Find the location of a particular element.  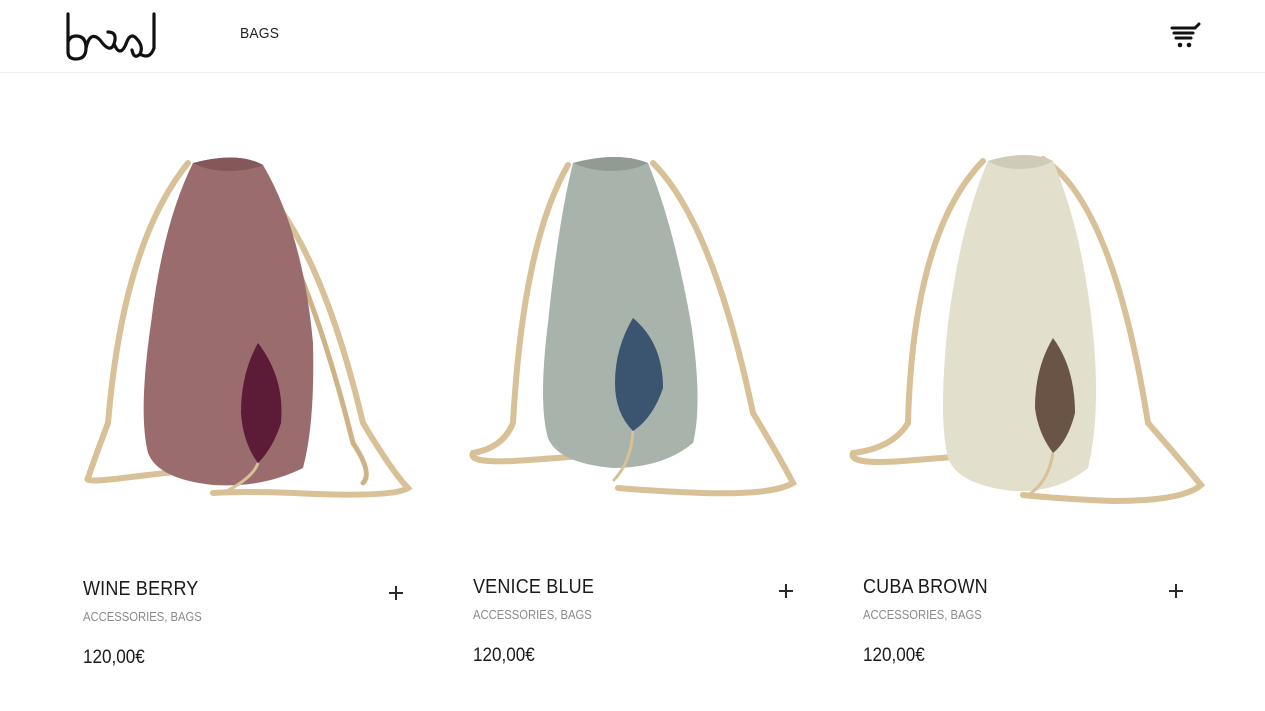

band-logo is located at coordinates (112, 36).